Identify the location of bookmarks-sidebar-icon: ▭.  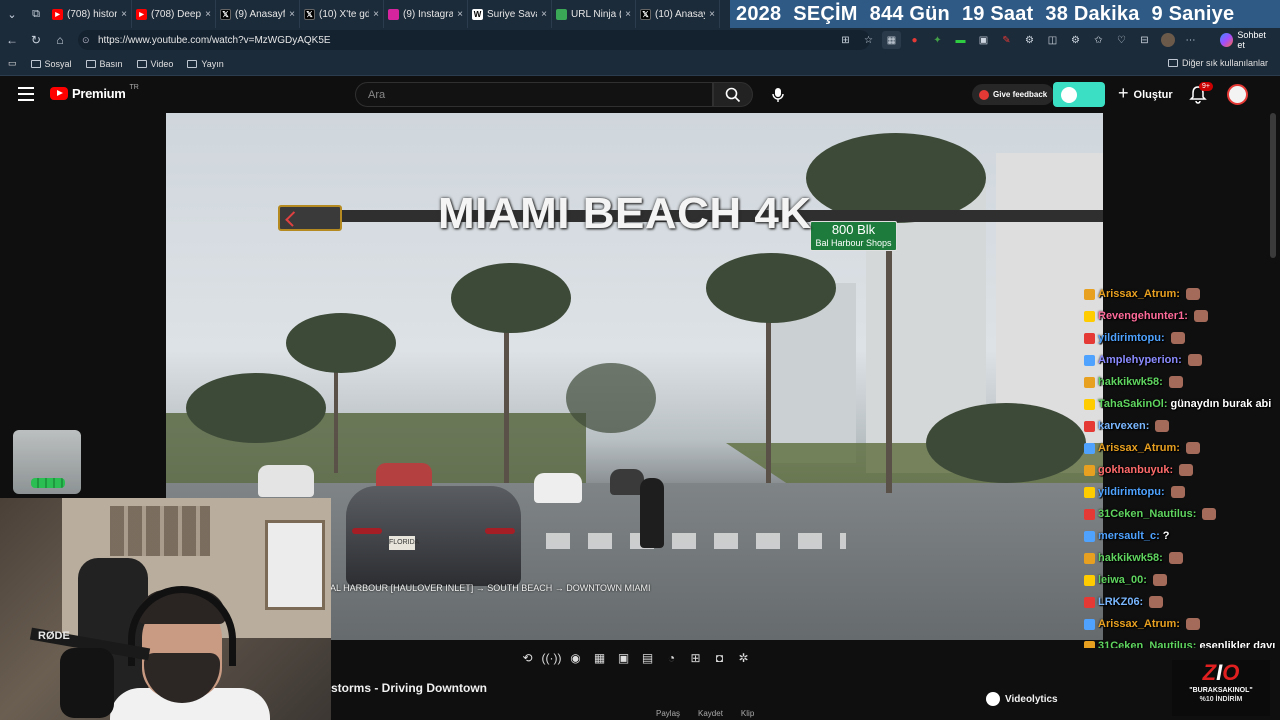
(12, 63).